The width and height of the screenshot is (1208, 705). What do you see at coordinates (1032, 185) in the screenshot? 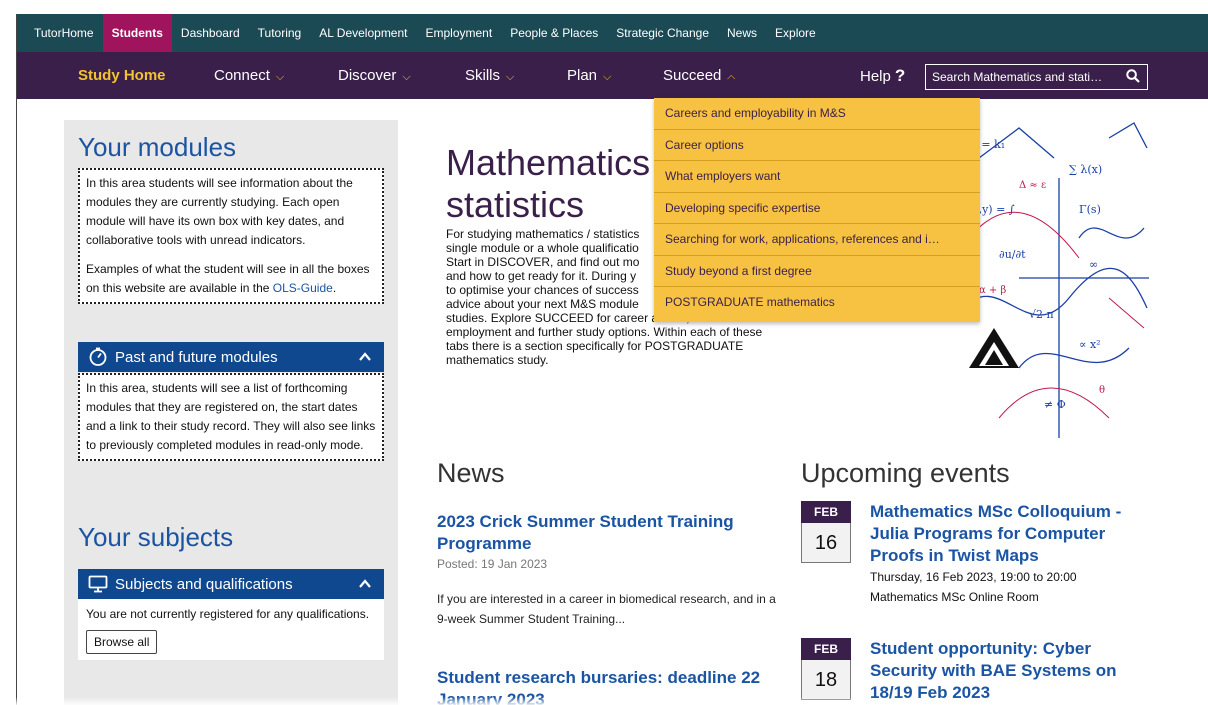
I see `math-formula-text: Δ ≈ ε` at bounding box center [1032, 185].